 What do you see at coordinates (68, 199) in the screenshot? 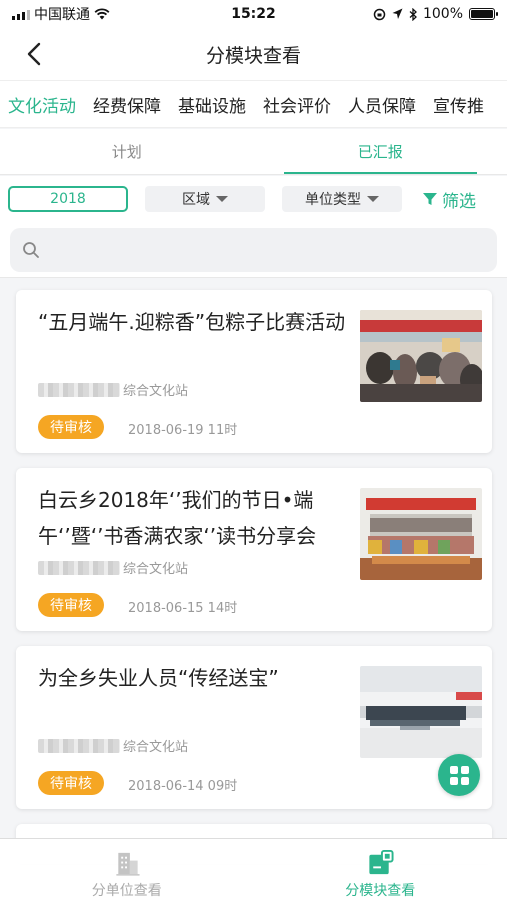
I see `year-selector: 2018` at bounding box center [68, 199].